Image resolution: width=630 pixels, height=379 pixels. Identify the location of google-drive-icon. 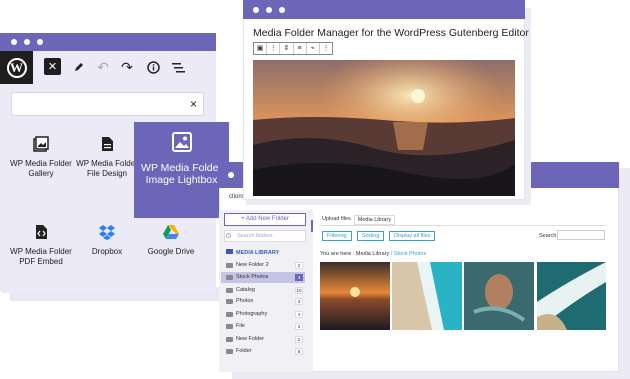
(171, 232).